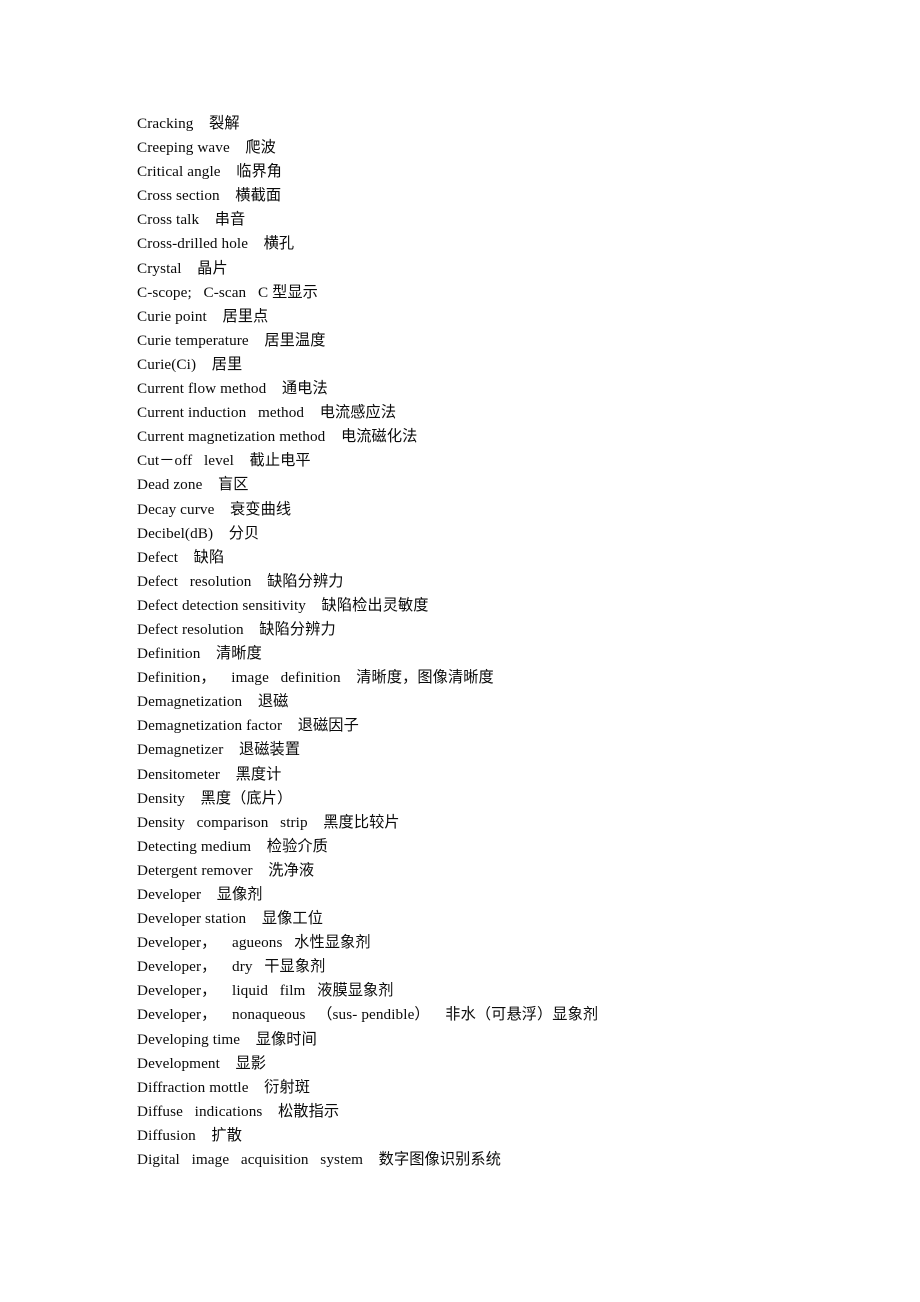 The width and height of the screenshot is (920, 1302). What do you see at coordinates (230, 919) in the screenshot?
I see `glossary-entry: Developer station 显像工位` at bounding box center [230, 919].